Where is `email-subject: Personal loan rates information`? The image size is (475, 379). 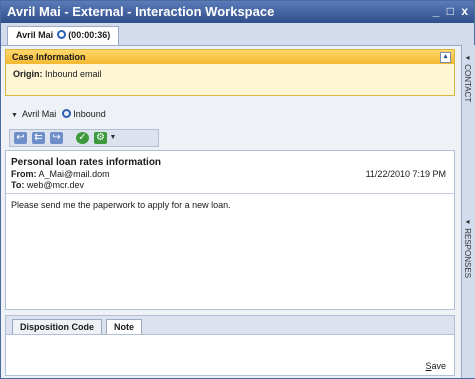
email-subject: Personal loan rates information is located at coordinates (86, 162).